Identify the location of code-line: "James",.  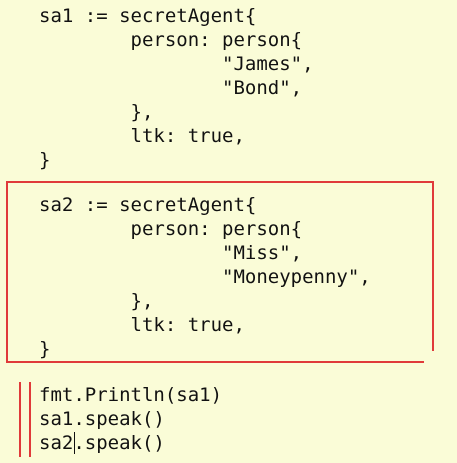
(176, 64).